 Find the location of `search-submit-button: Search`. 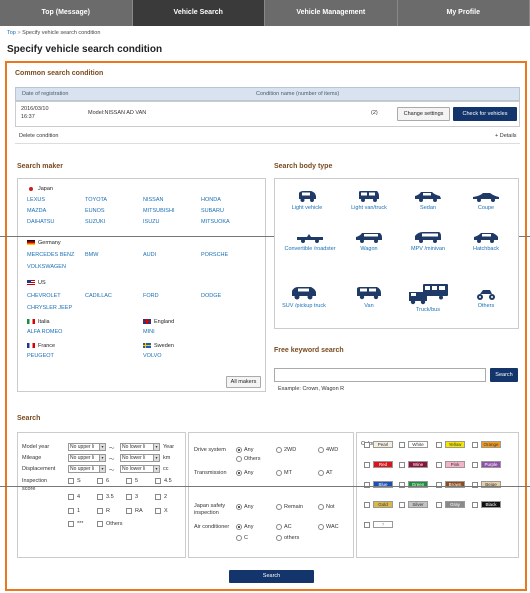

search-submit-button: Search is located at coordinates (271, 576).